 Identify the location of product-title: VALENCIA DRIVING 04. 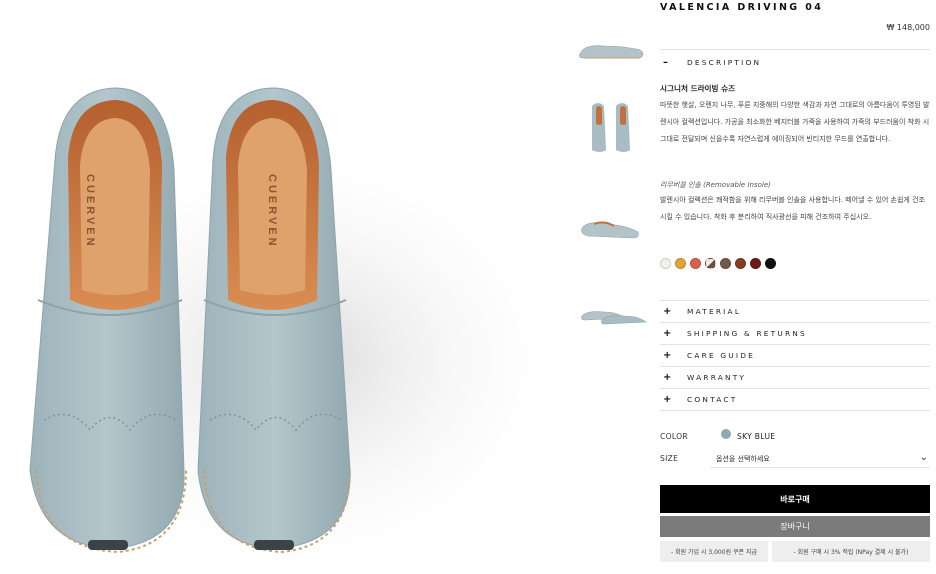
(742, 7).